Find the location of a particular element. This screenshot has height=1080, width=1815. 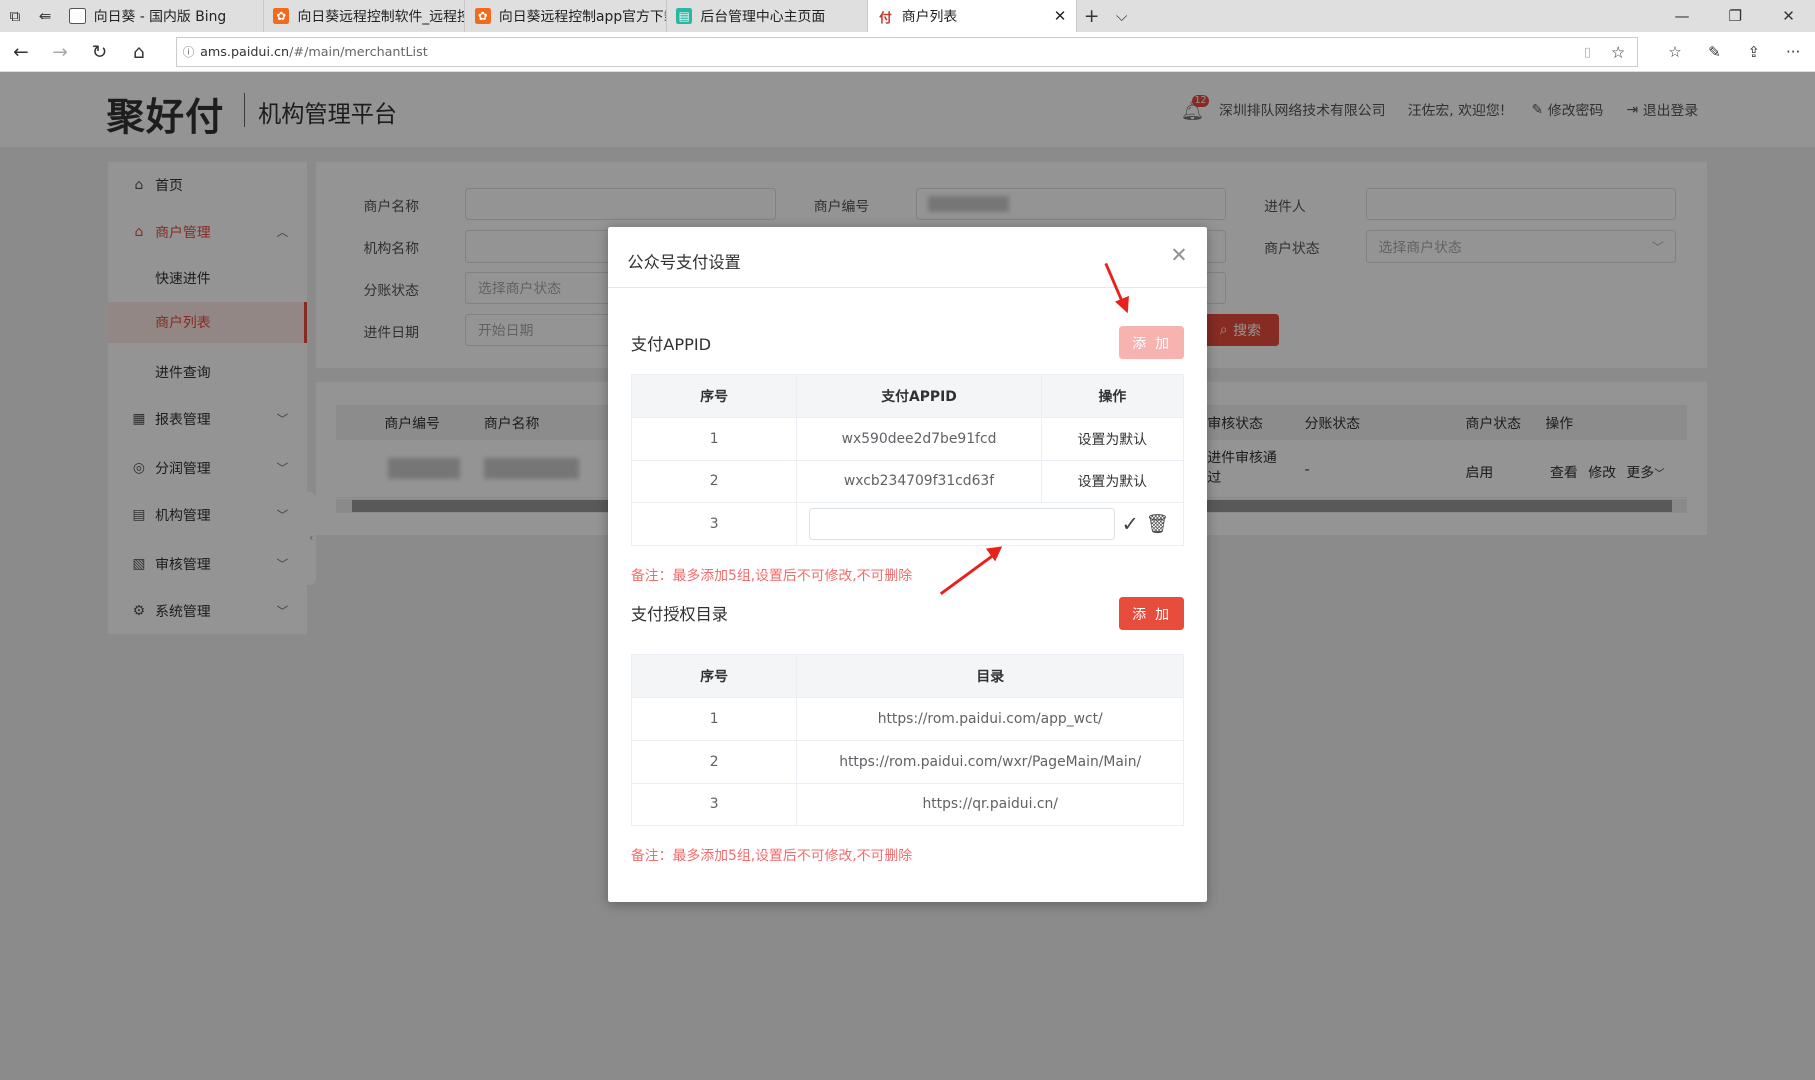

browser-tab-active: 付 商户列表 ✕ is located at coordinates (972, 16).